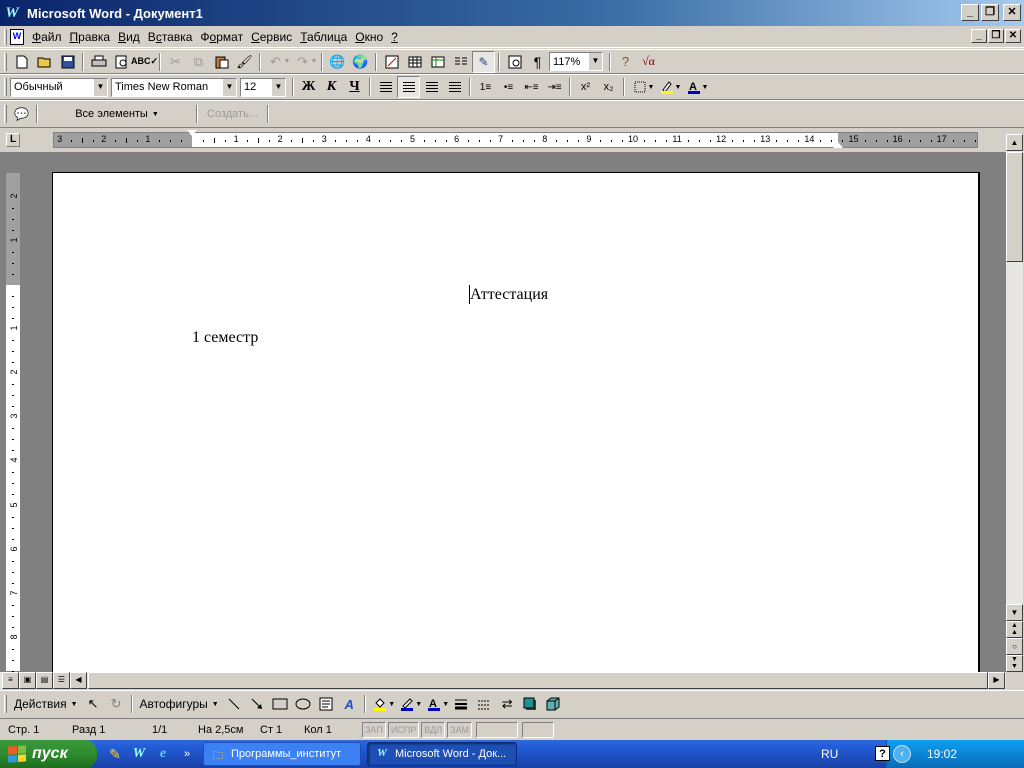 The image size is (1024, 768). I want to click on underline-button: Ч, so click(354, 87).